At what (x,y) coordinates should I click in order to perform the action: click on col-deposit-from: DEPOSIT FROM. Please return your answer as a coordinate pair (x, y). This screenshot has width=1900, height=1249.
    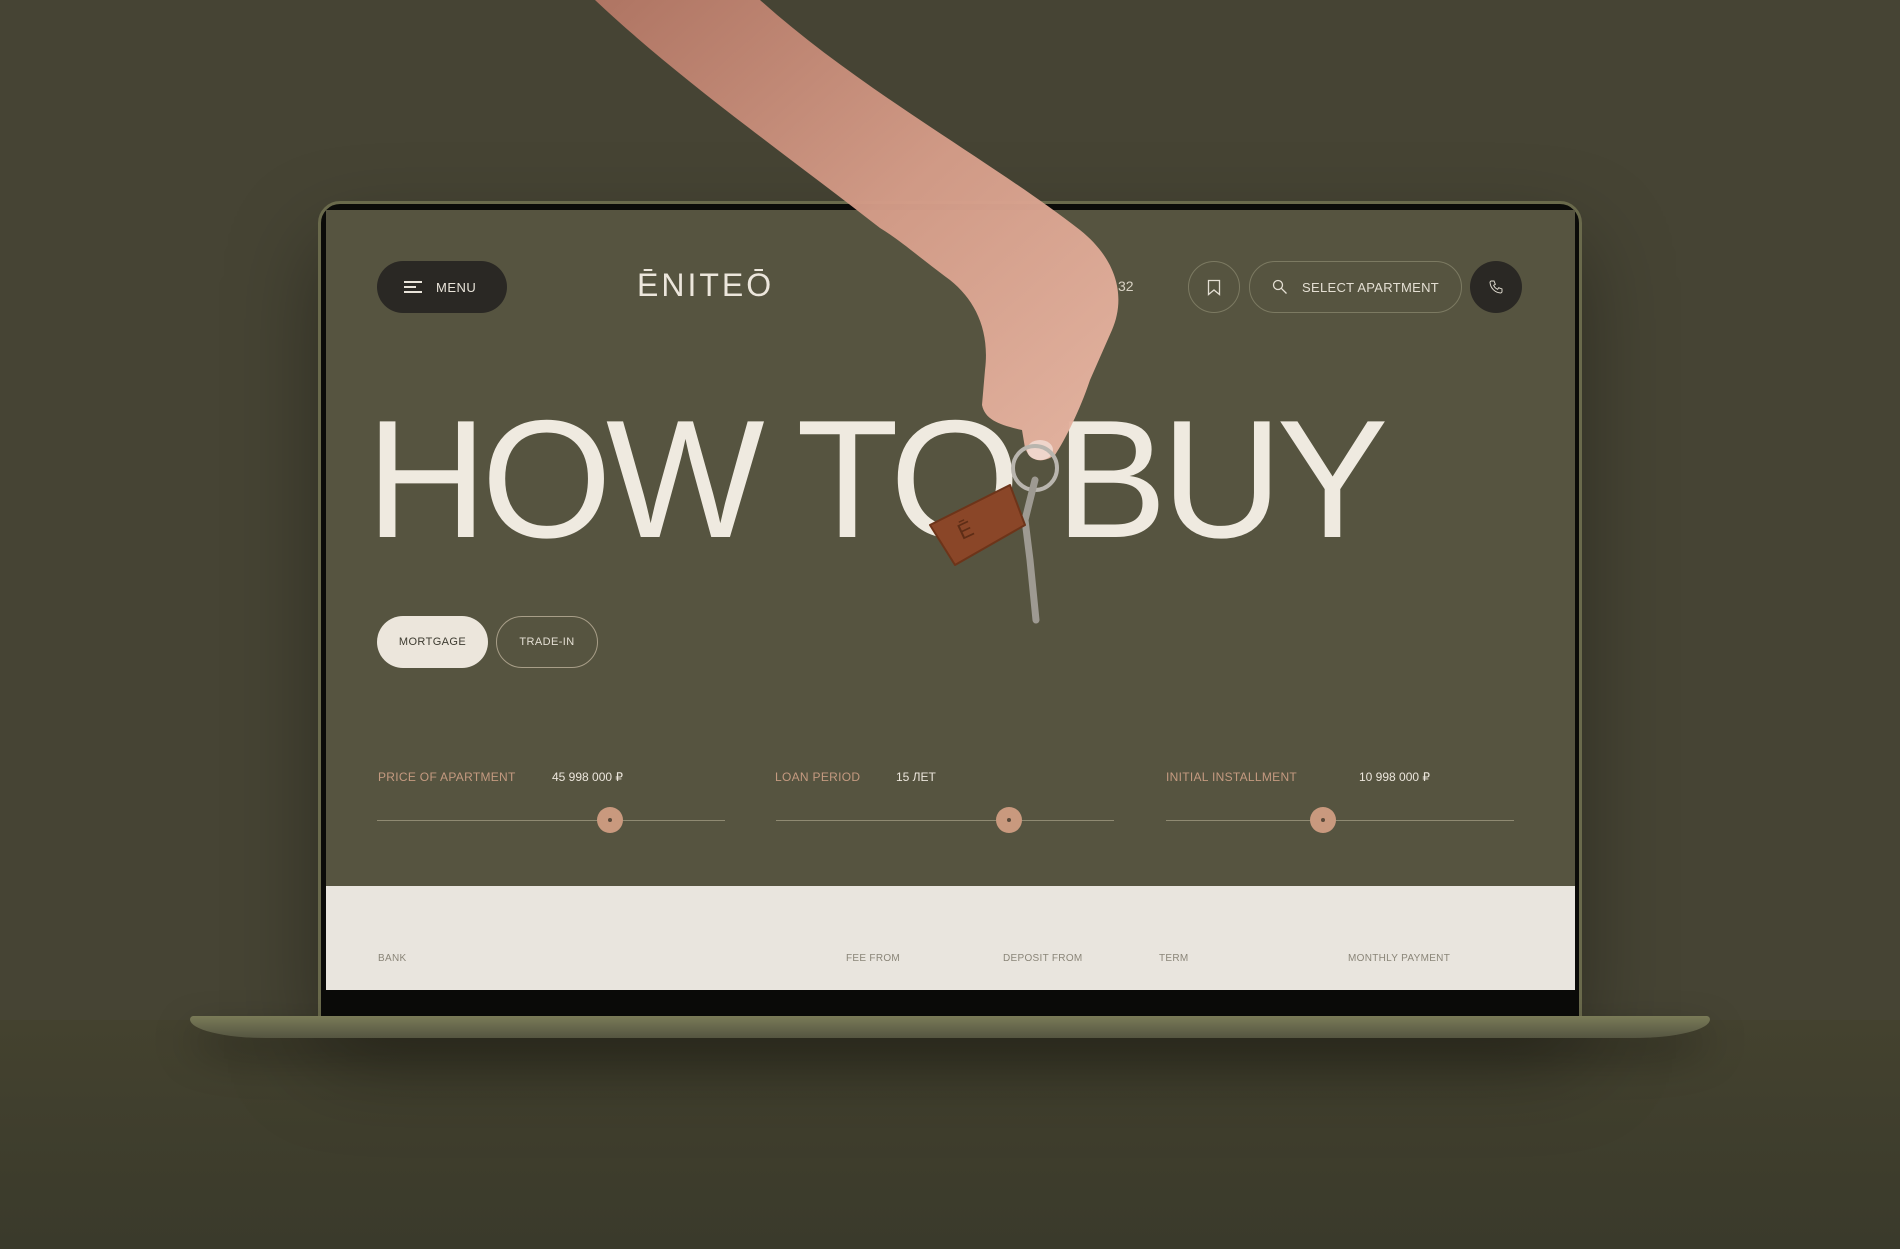
    Looking at the image, I should click on (1043, 958).